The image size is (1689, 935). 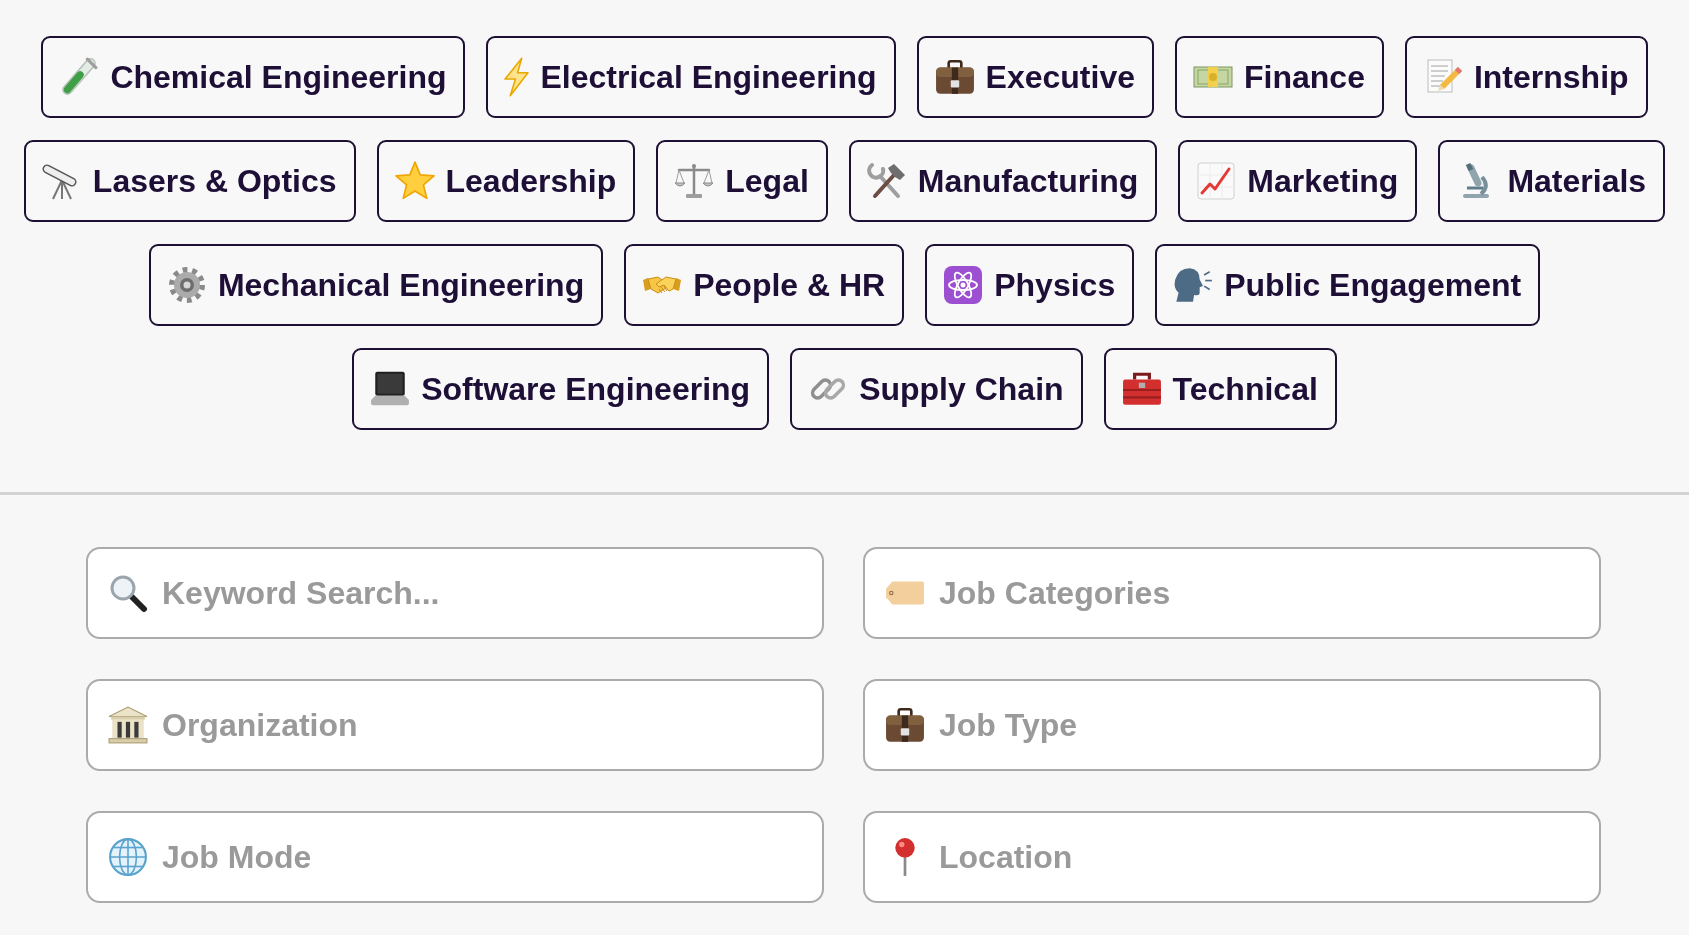 What do you see at coordinates (186, 285) in the screenshot?
I see `gear-icon` at bounding box center [186, 285].